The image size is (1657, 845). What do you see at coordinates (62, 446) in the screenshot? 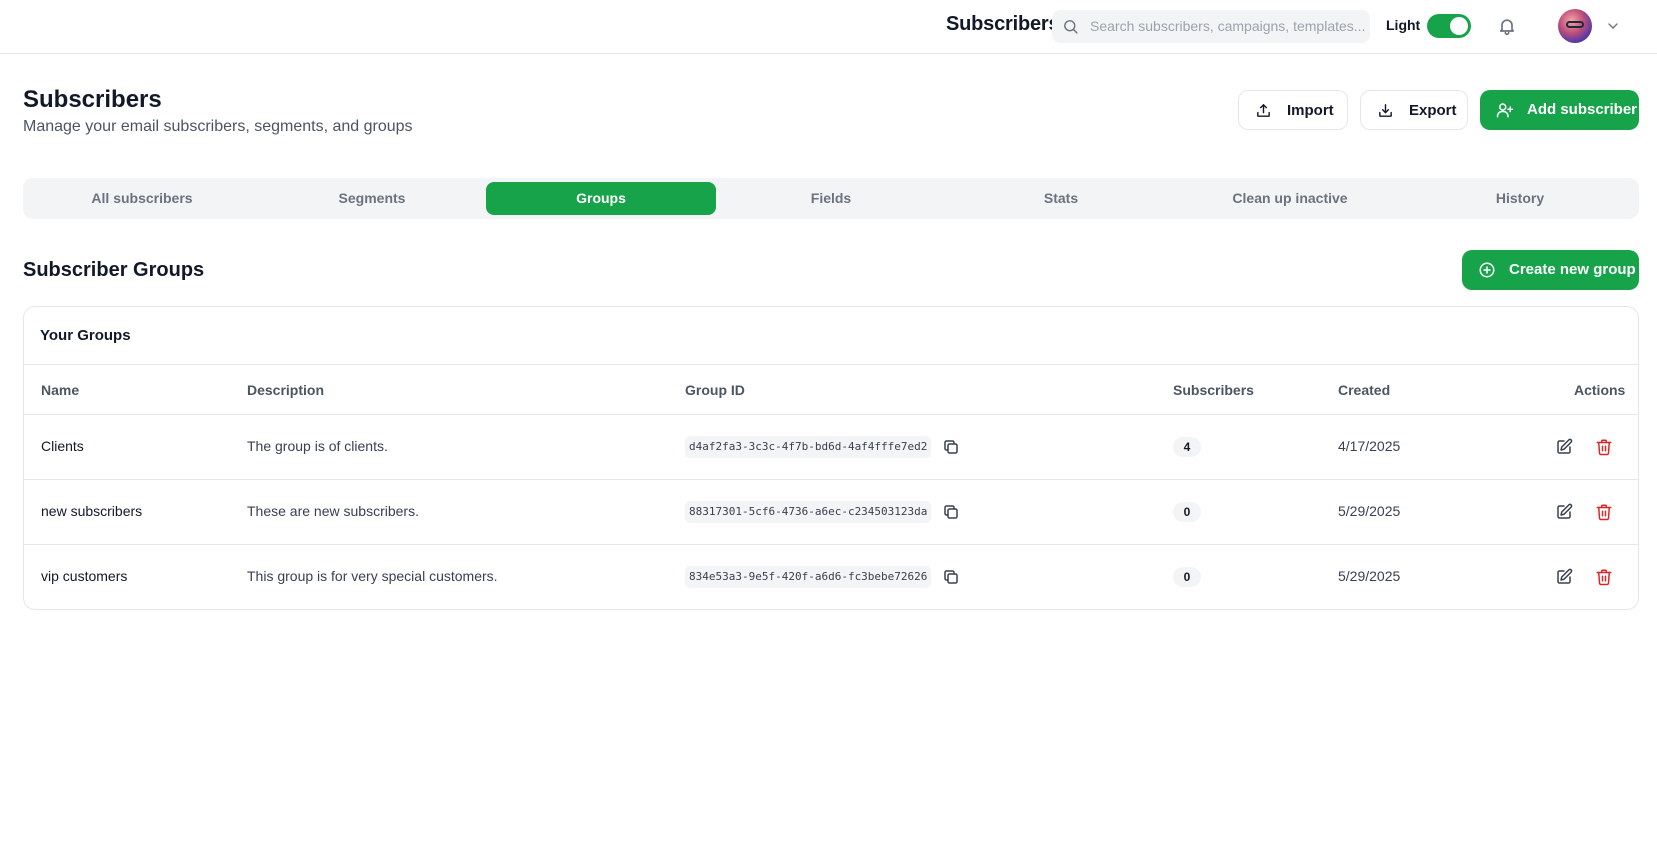
I see `group-name: Clients` at bounding box center [62, 446].